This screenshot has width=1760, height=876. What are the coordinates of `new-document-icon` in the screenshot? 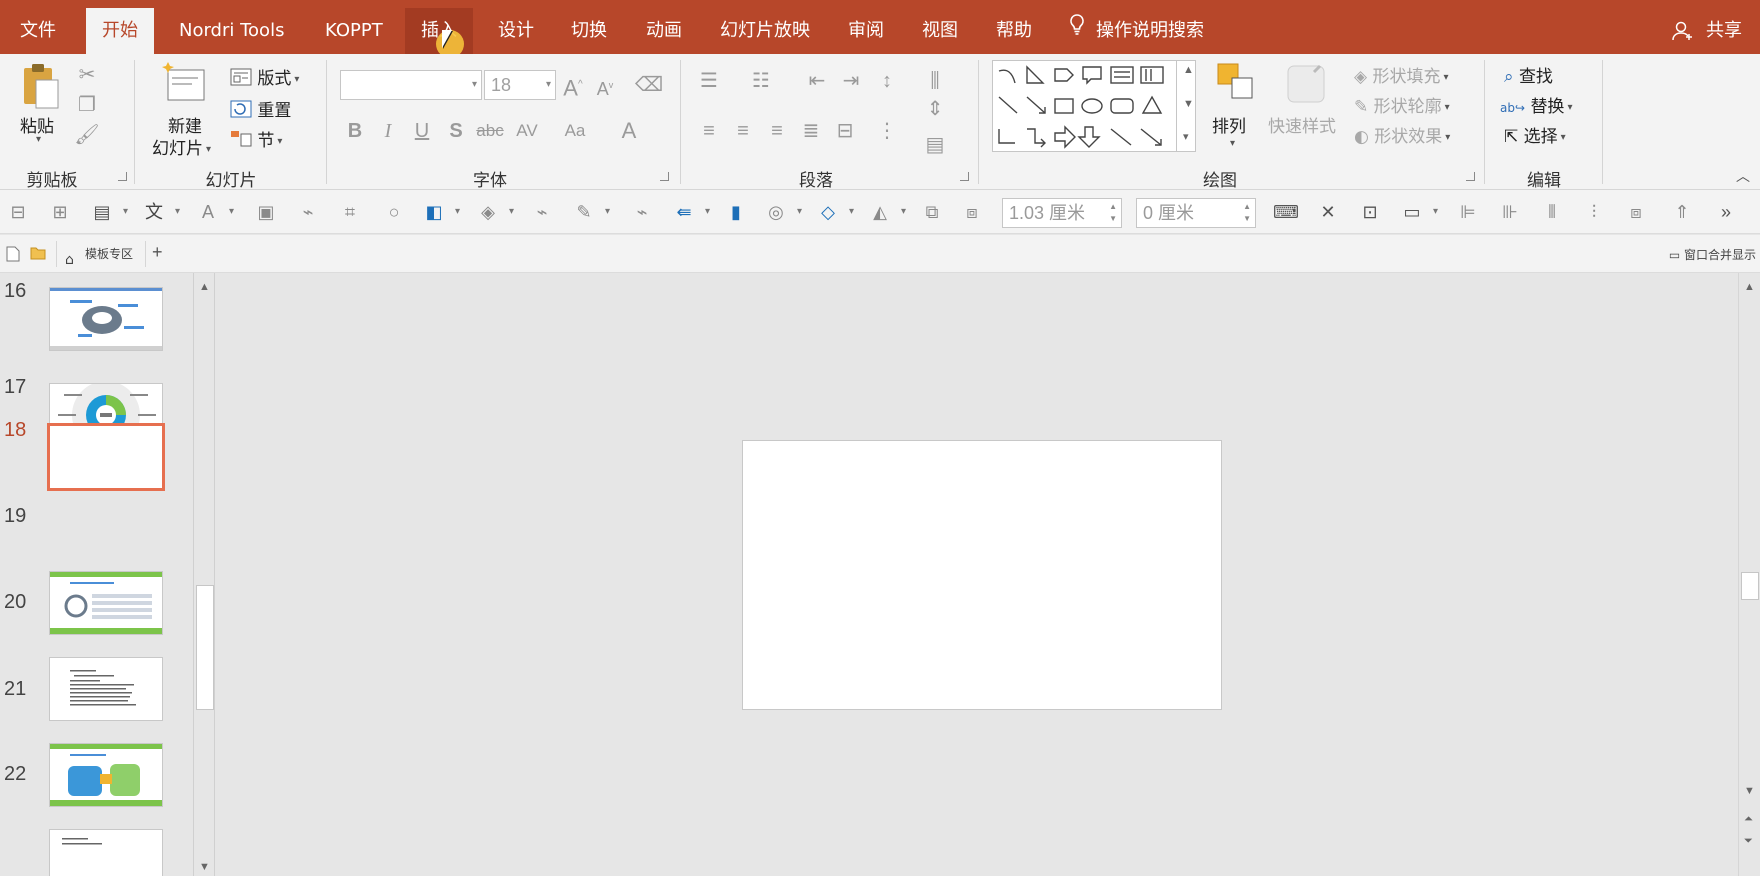 It's located at (13, 254).